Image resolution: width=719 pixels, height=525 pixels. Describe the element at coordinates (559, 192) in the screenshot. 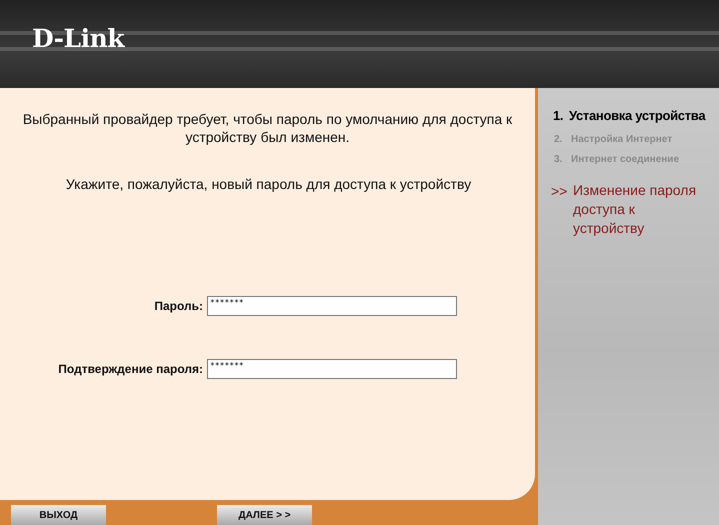

I see `current-step-marker: >>` at that location.